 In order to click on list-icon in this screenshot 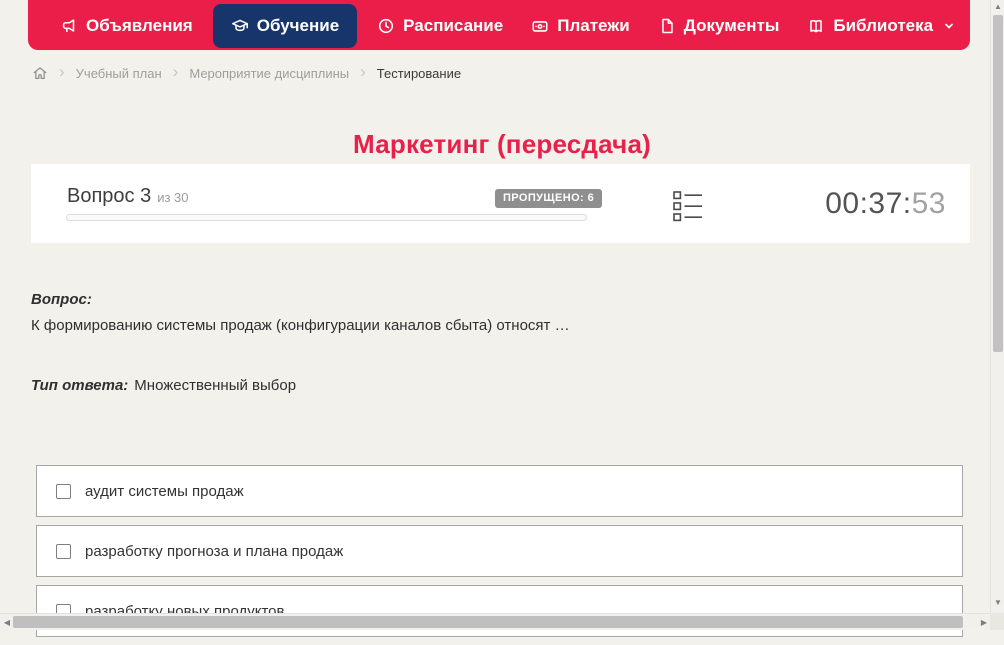, I will do `click(688, 206)`.